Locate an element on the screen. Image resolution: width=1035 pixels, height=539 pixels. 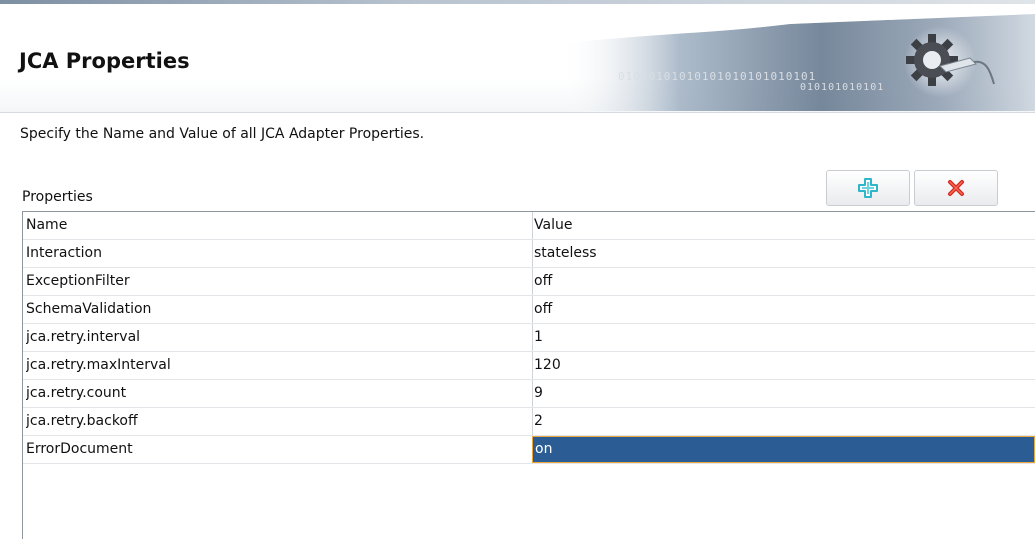
table-row: SchemaValidation off is located at coordinates (529, 310).